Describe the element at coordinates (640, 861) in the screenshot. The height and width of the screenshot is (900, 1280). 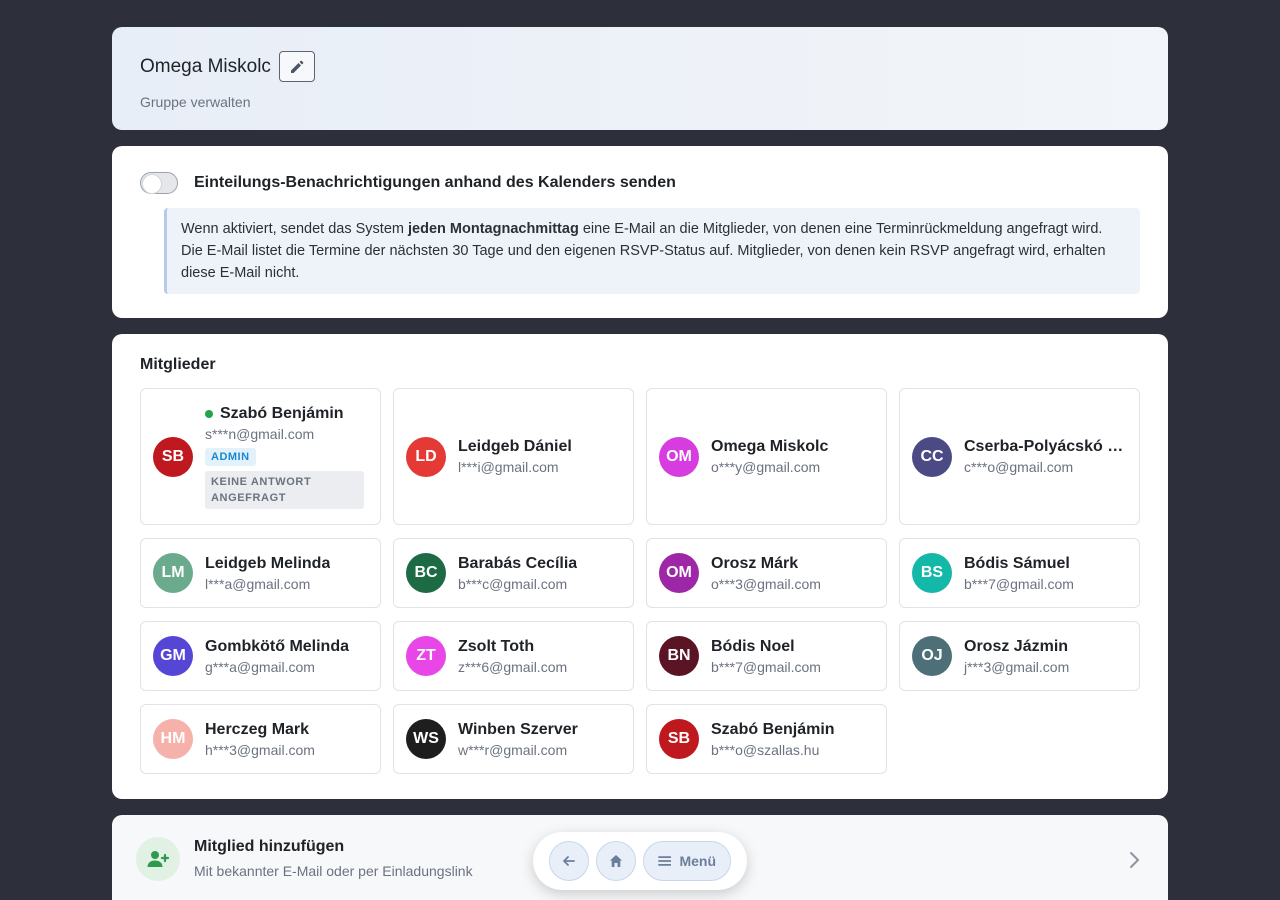
I see `floating-nav: Menü` at that location.